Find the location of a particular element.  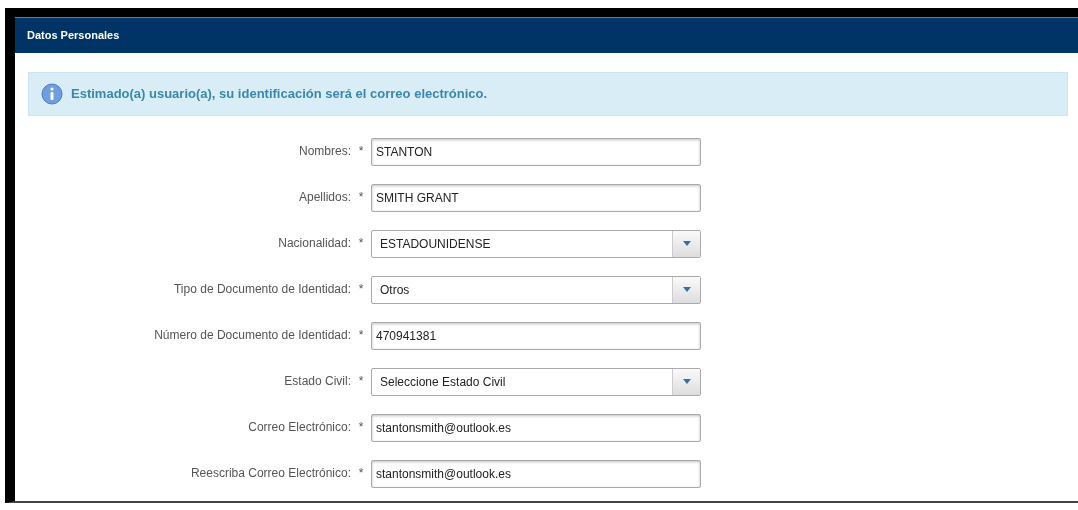

dropdown: Seleccione Estado Civil is located at coordinates (536, 381).